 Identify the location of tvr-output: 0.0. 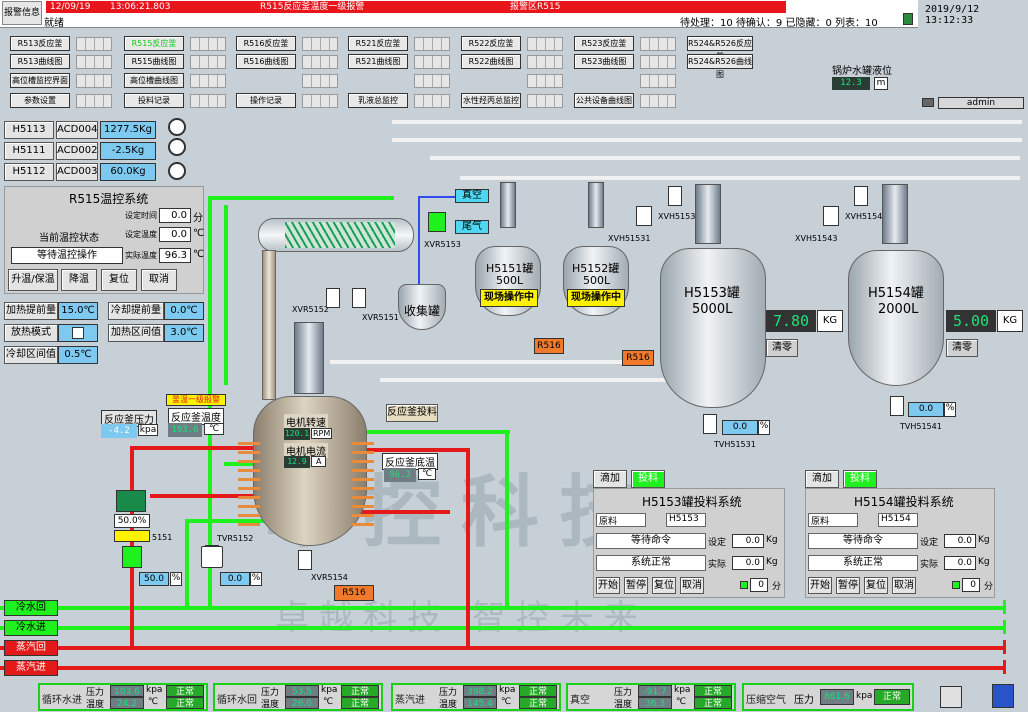
(235, 579).